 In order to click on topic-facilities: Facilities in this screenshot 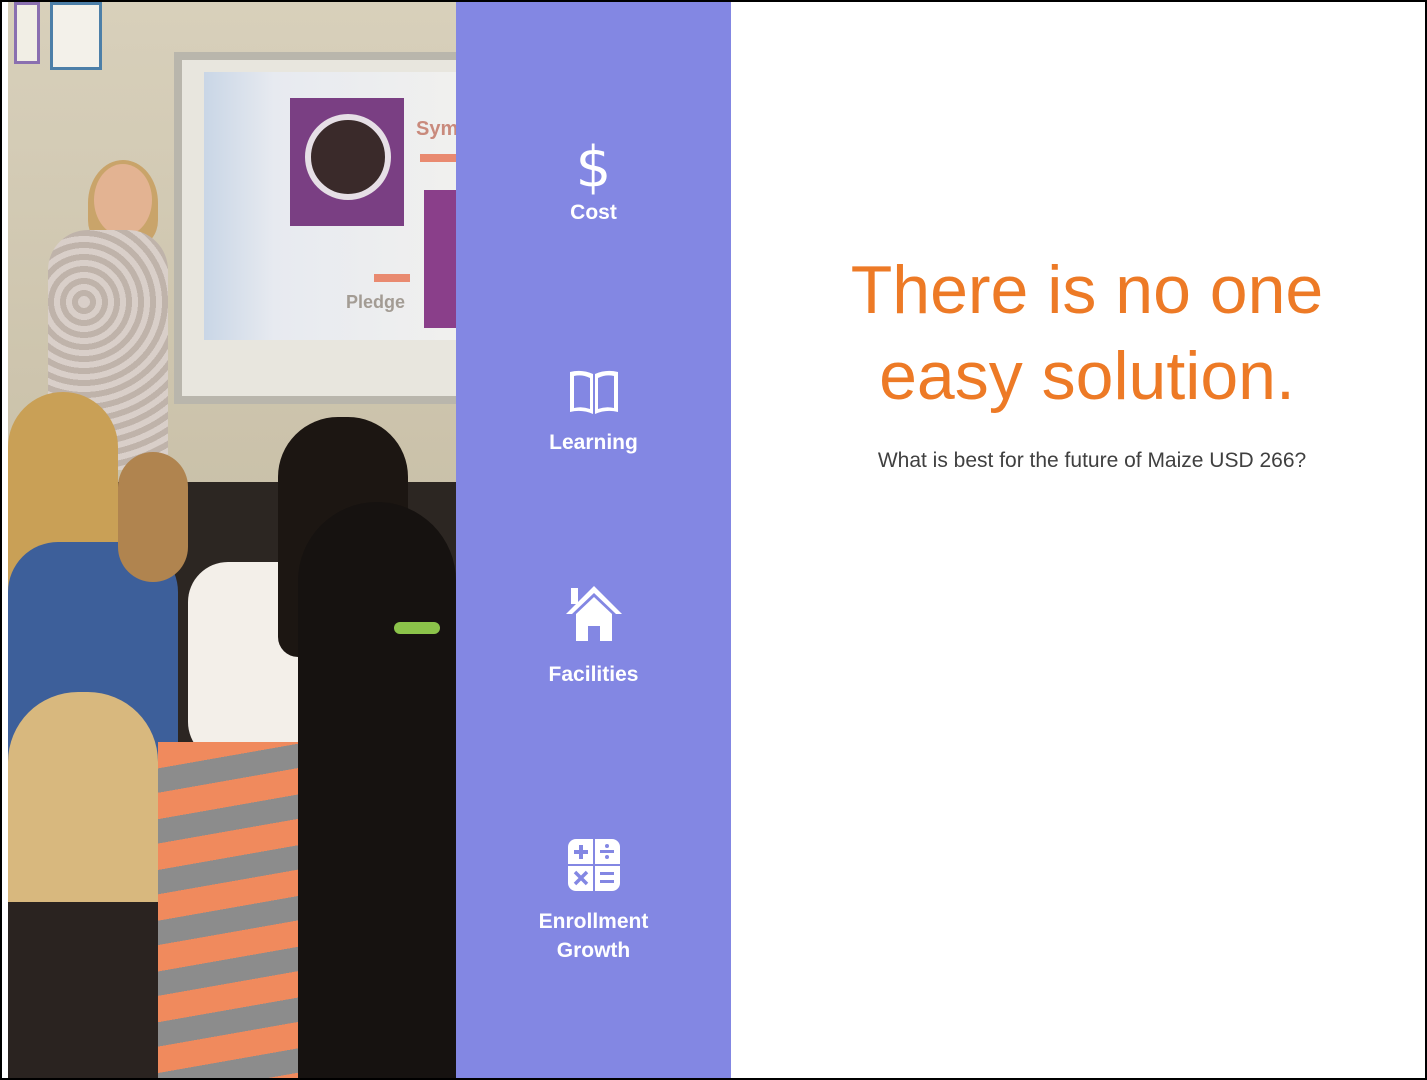, I will do `click(593, 636)`.